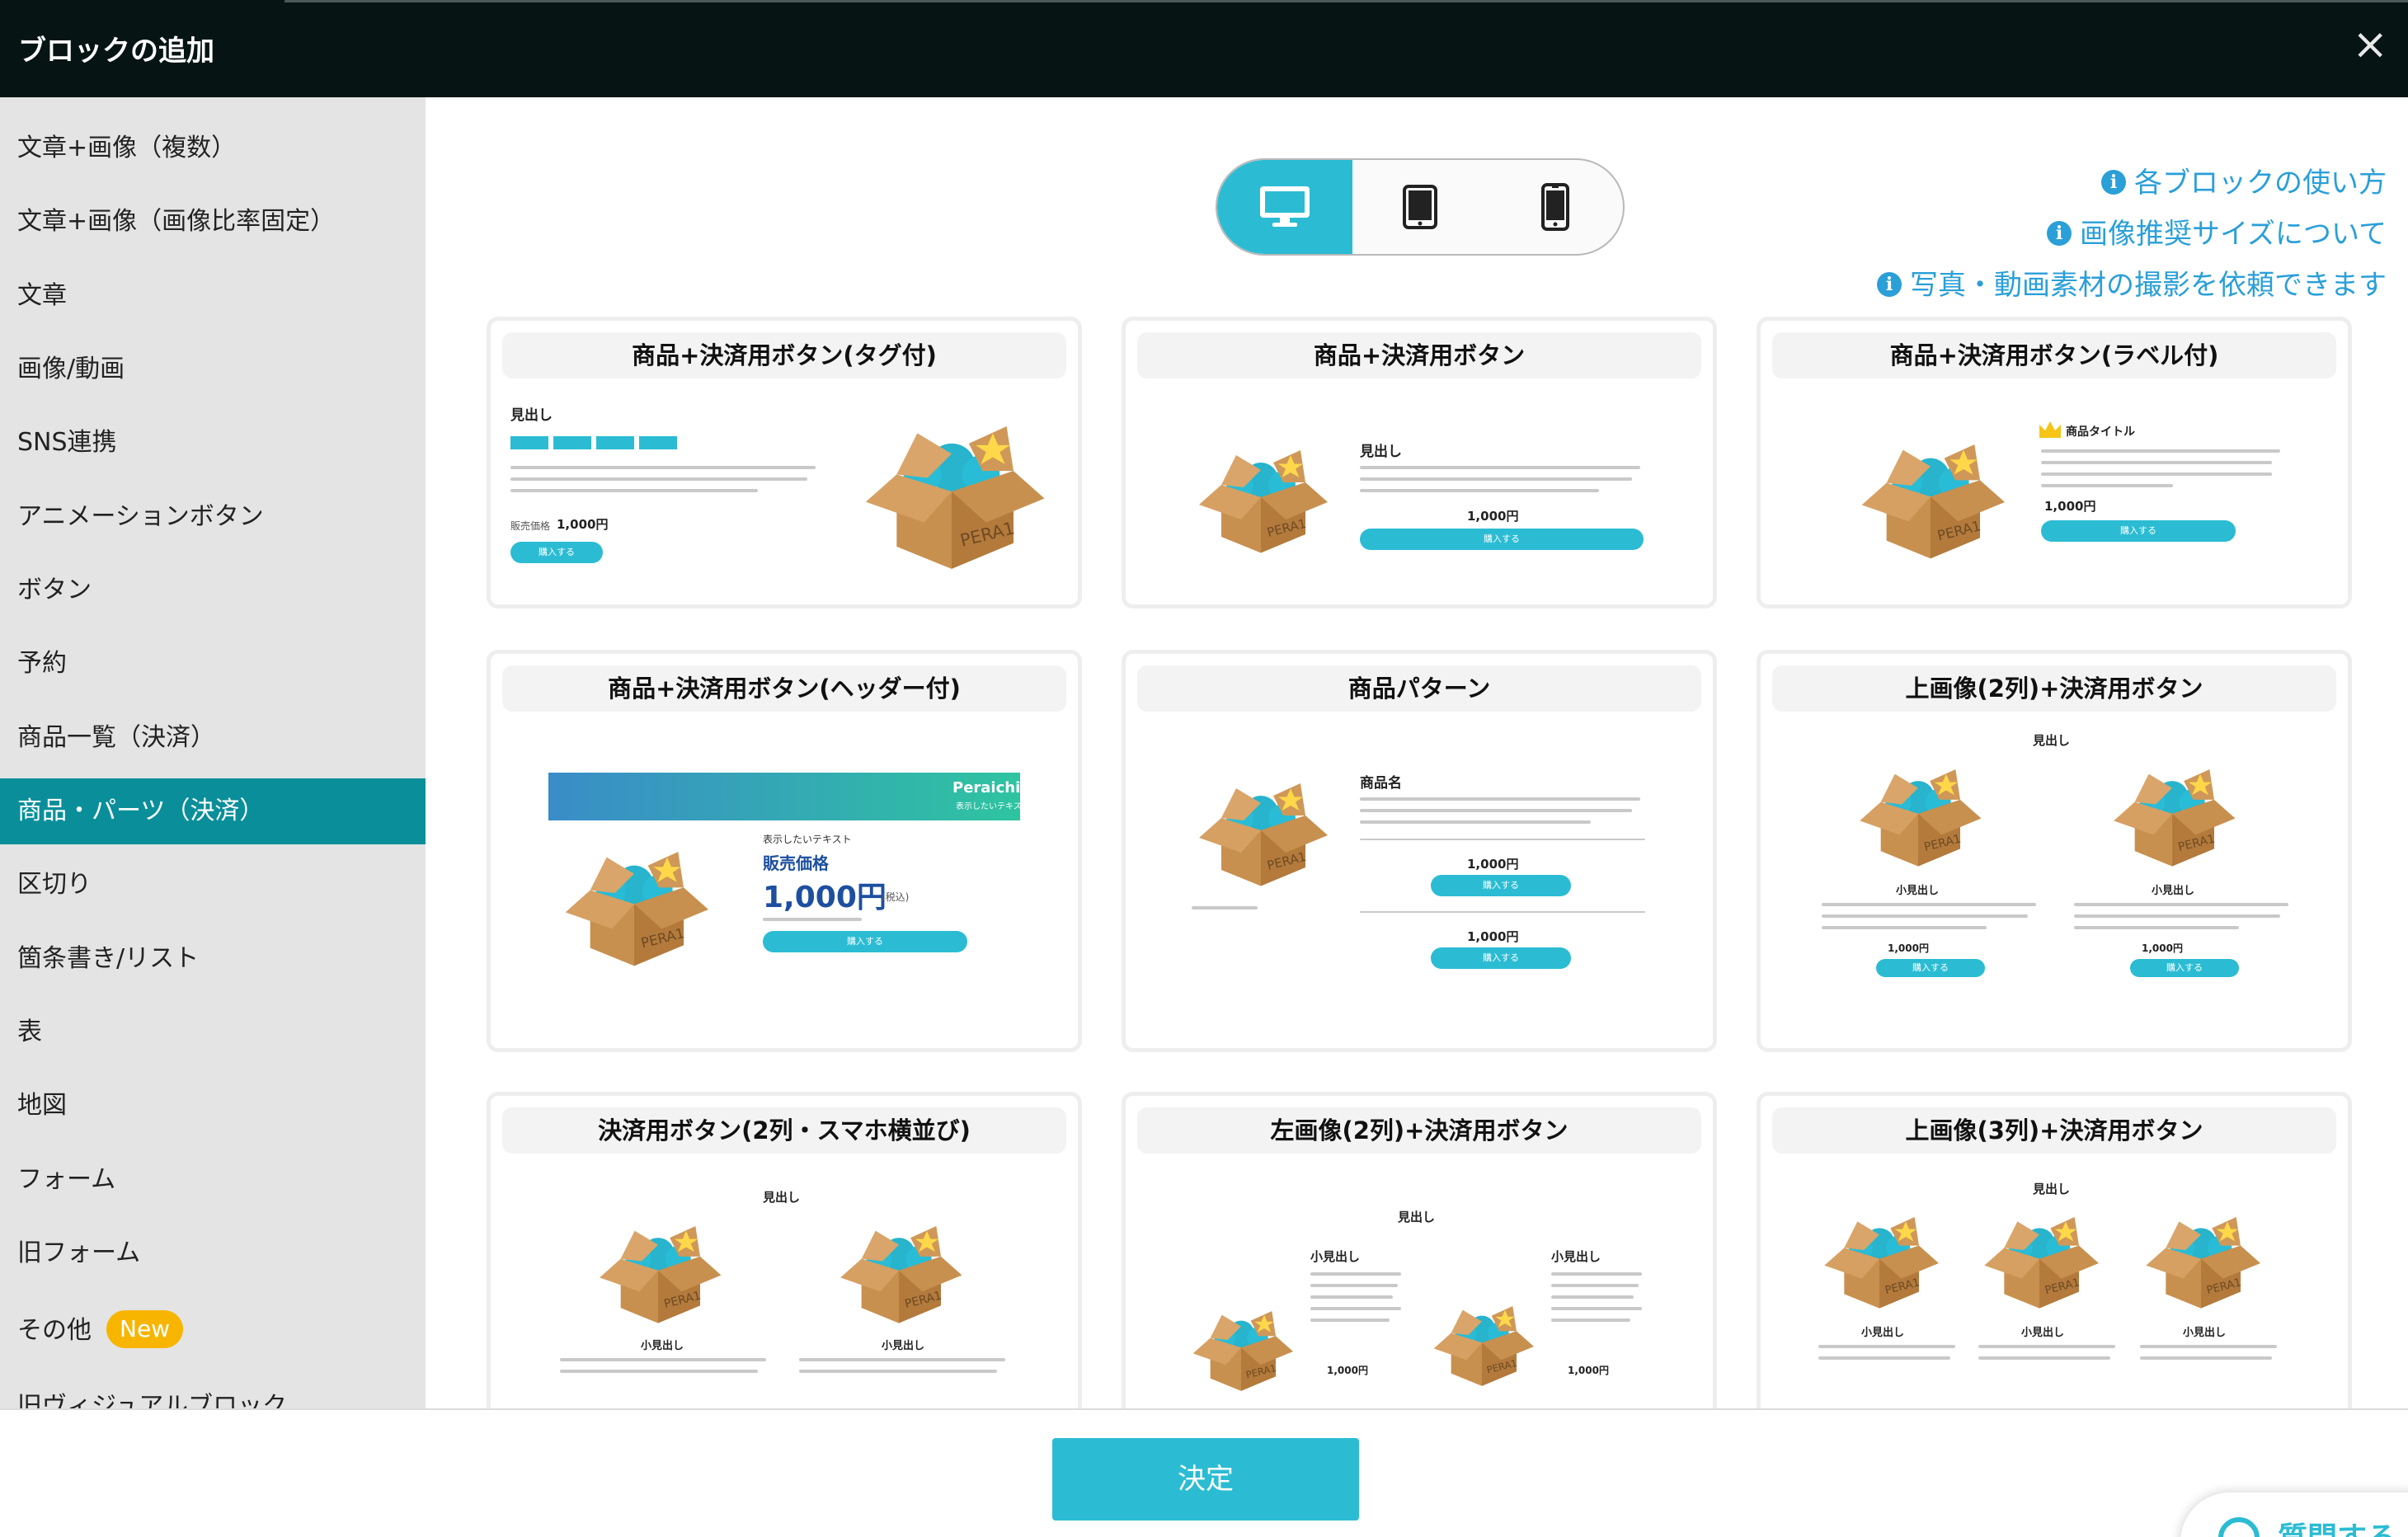 The image size is (2408, 1537). What do you see at coordinates (213, 369) in the screenshot?
I see `sidebar-item-image-video: 画像/動画` at bounding box center [213, 369].